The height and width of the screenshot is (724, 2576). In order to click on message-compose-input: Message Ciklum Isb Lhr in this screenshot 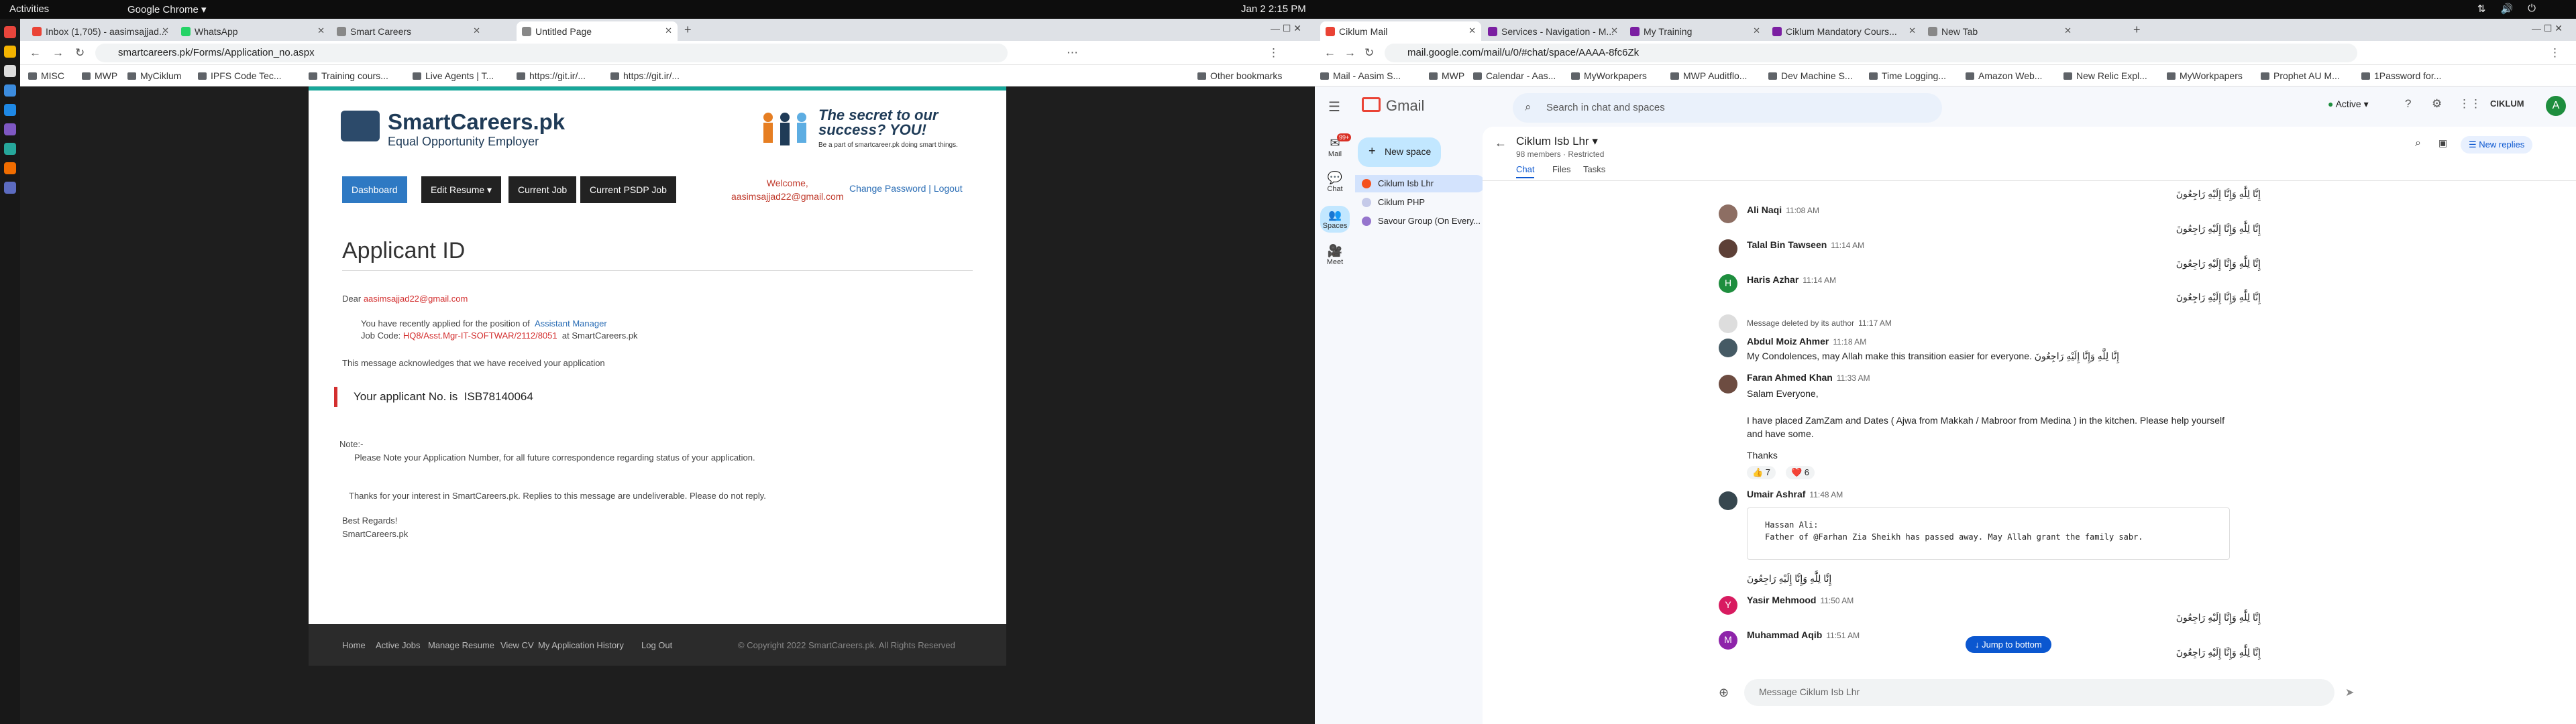, I will do `click(2039, 693)`.